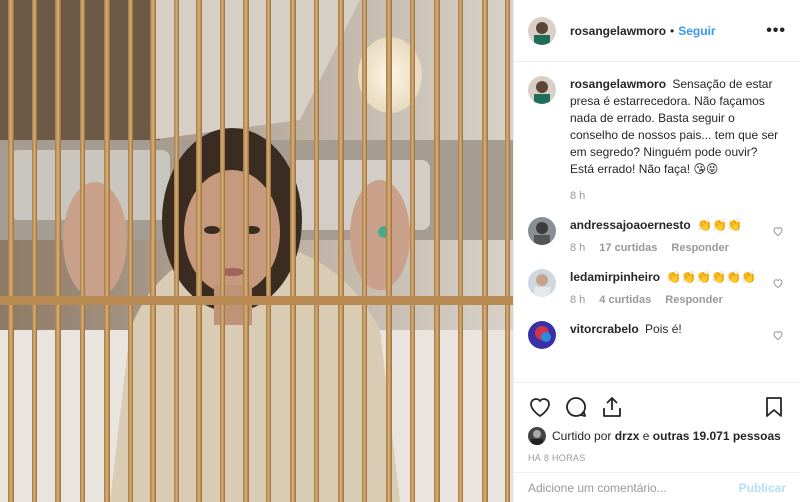  I want to click on comment-username: vitorcrabelo, so click(604, 329).